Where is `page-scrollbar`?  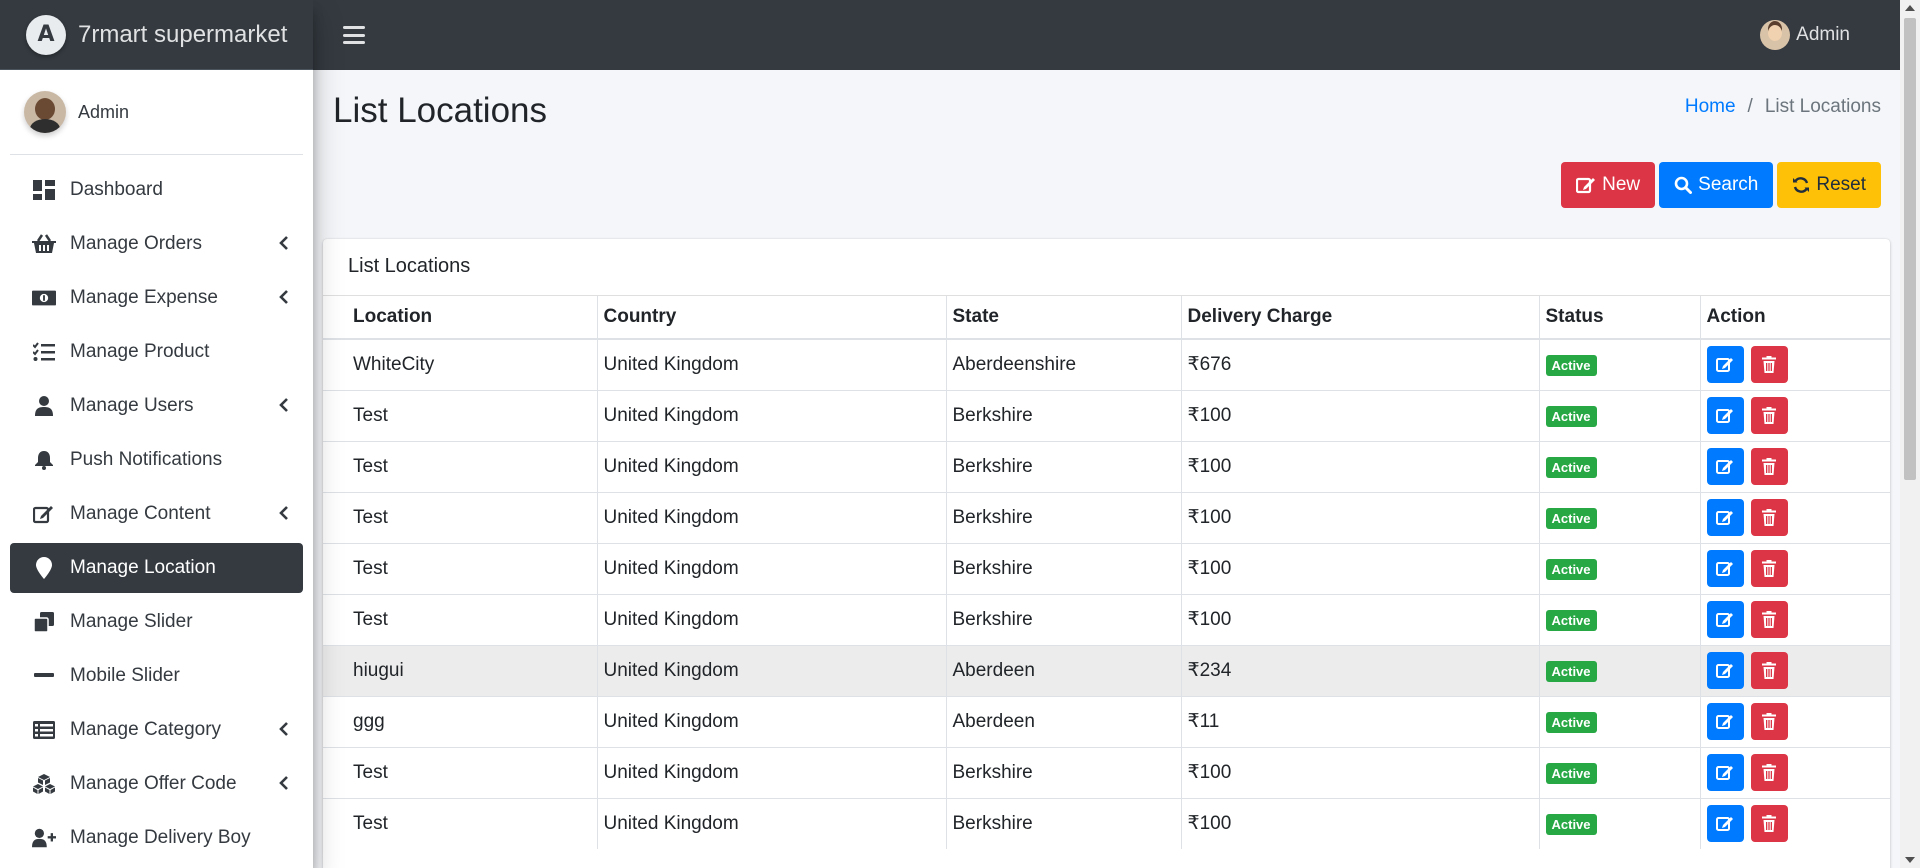 page-scrollbar is located at coordinates (1910, 434).